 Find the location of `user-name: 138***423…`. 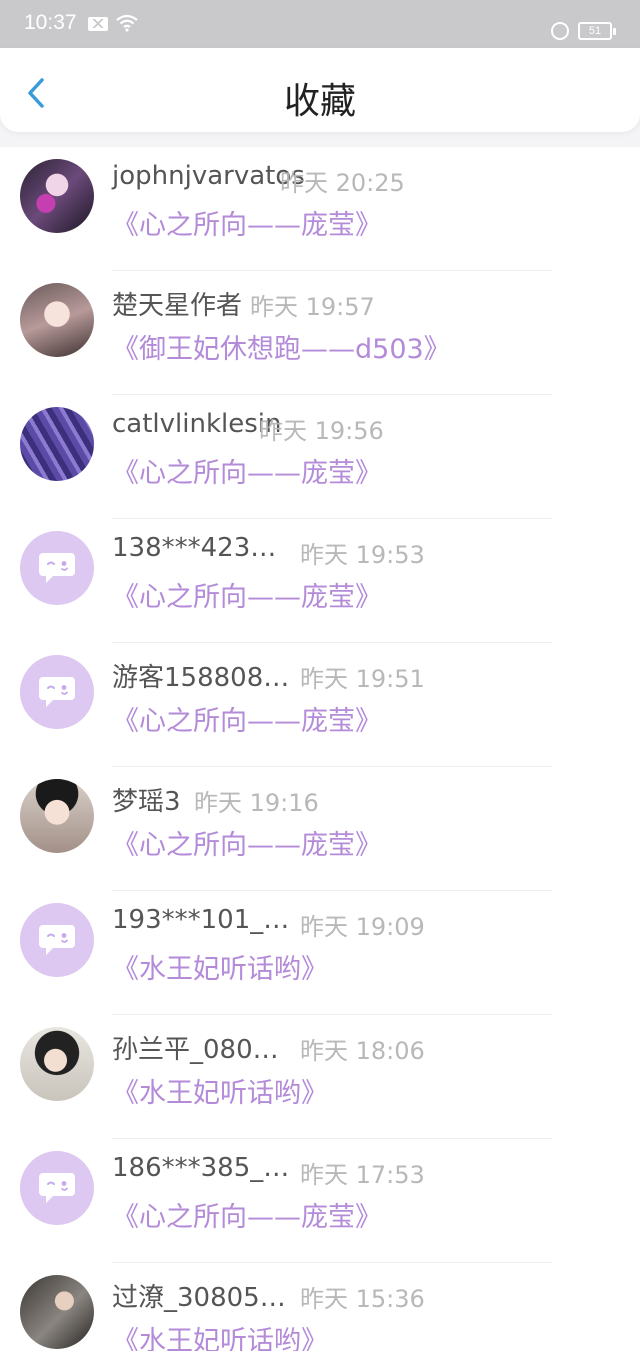

user-name: 138***423… is located at coordinates (194, 548).